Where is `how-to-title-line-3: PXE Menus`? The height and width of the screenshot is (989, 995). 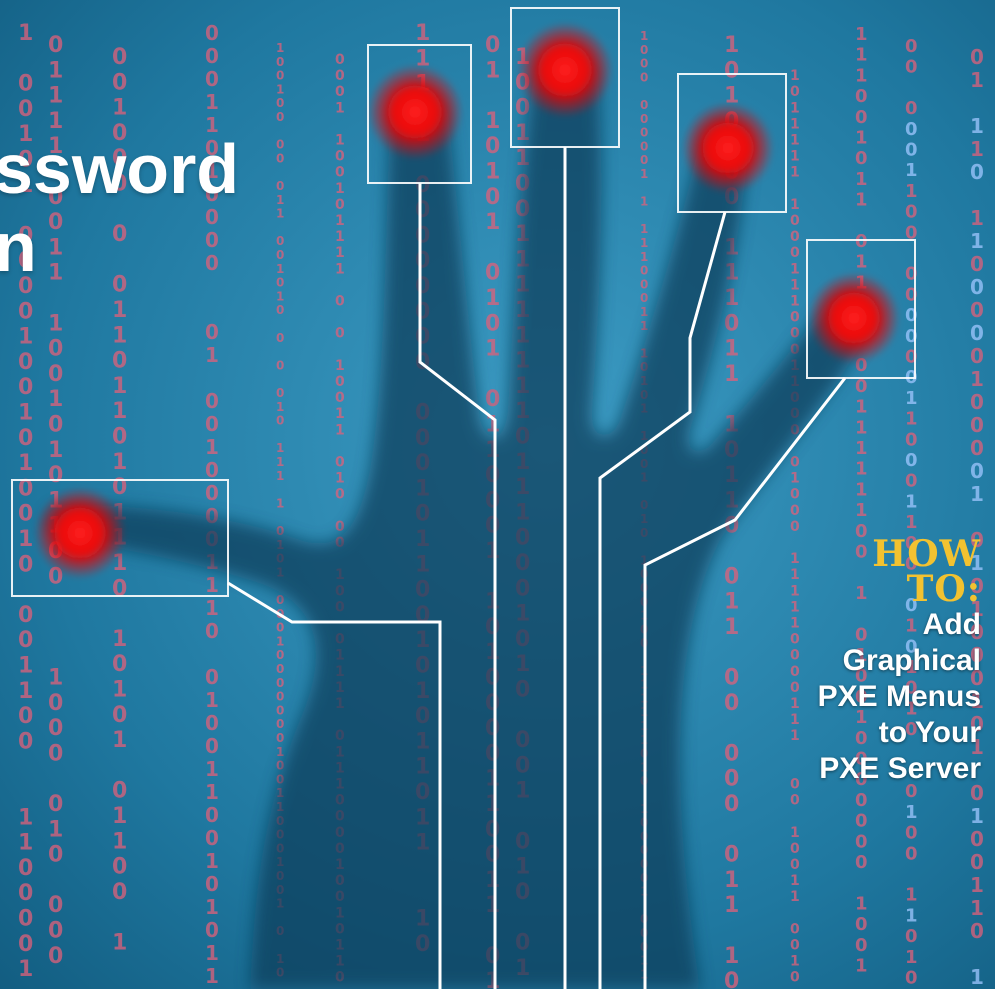
how-to-title-line-3: PXE Menus is located at coordinates (899, 696).